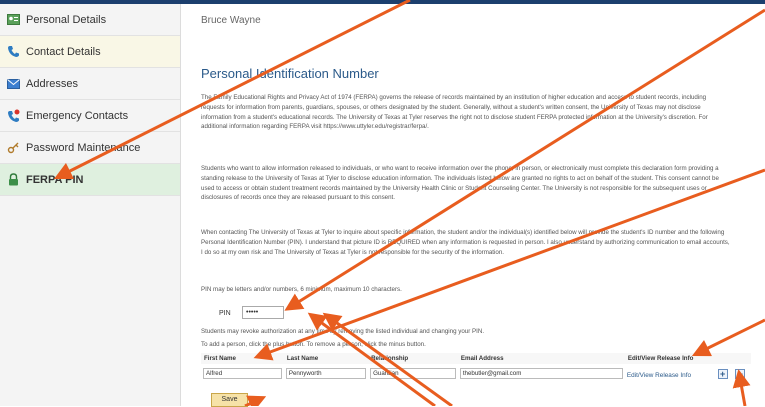  What do you see at coordinates (326, 358) in the screenshot?
I see `column-header-last-name: Last Name` at bounding box center [326, 358].